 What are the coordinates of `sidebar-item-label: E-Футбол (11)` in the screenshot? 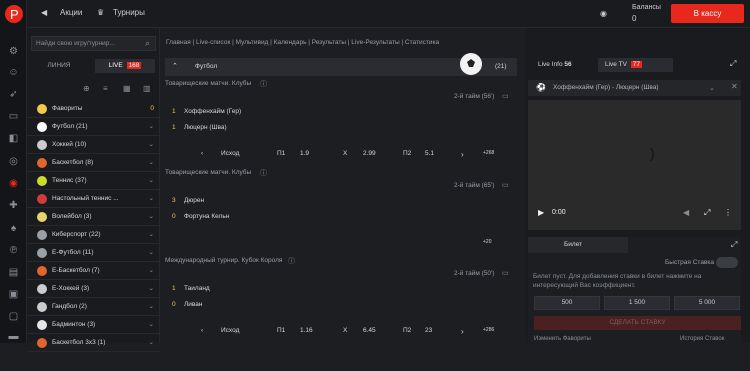 It's located at (73, 252).